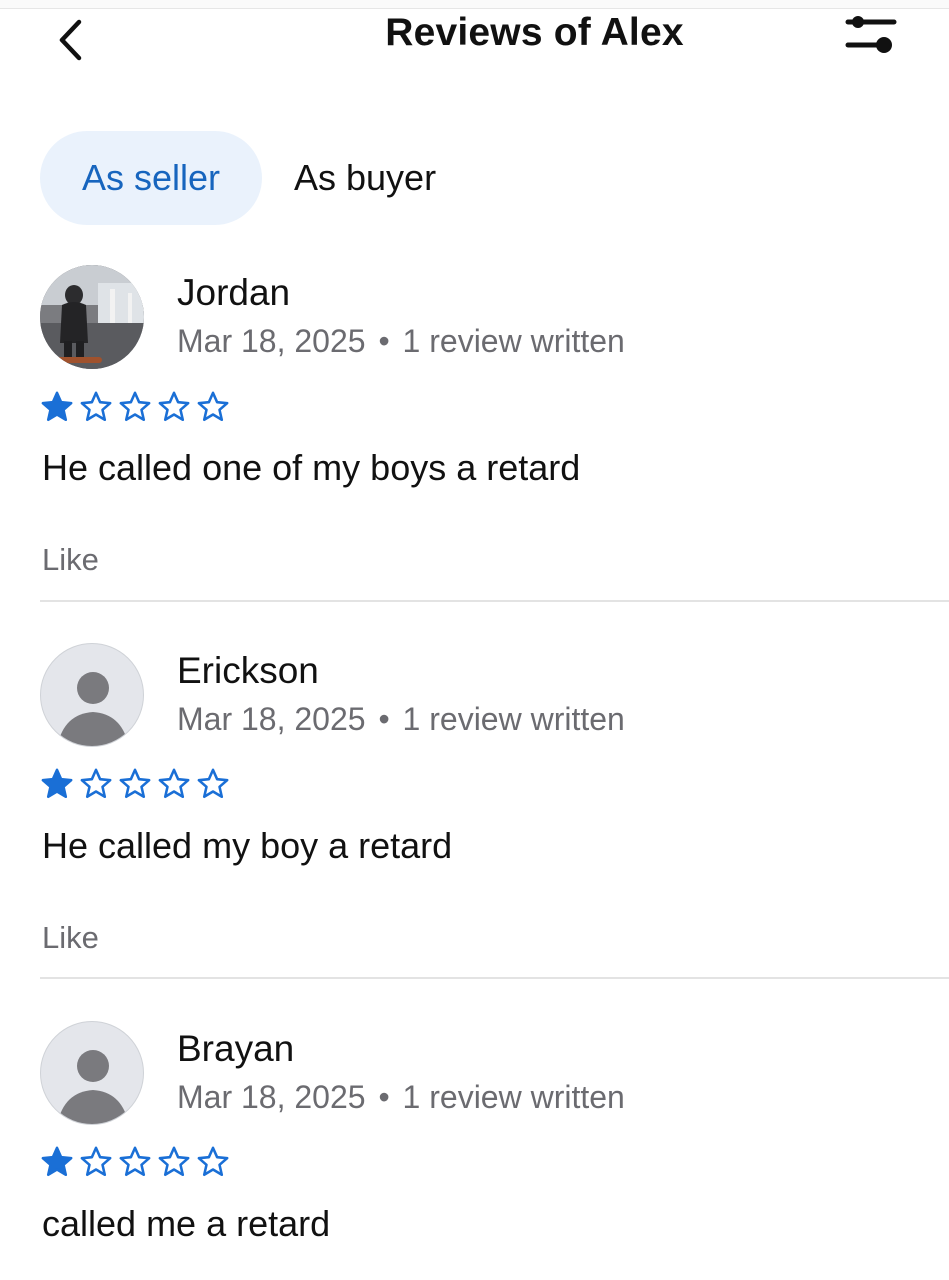 The image size is (949, 1280). I want to click on tab-as-buyer: As buyer, so click(365, 178).